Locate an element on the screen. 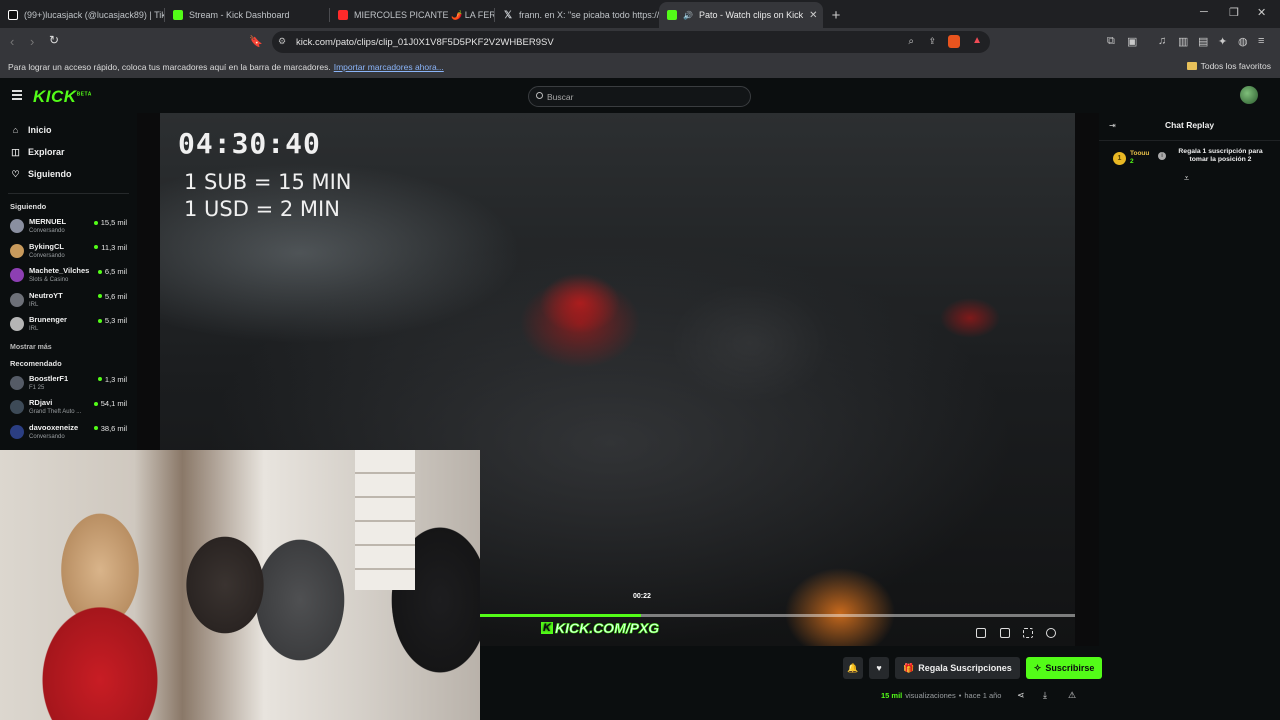 The height and width of the screenshot is (720, 1280). share-icon: ⇪ is located at coordinates (932, 41).